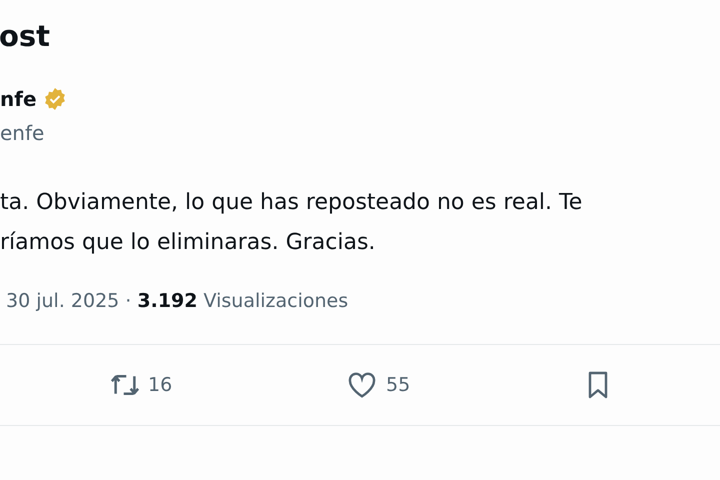 Image resolution: width=720 pixels, height=480 pixels. I want to click on like-button: 55, so click(464, 385).